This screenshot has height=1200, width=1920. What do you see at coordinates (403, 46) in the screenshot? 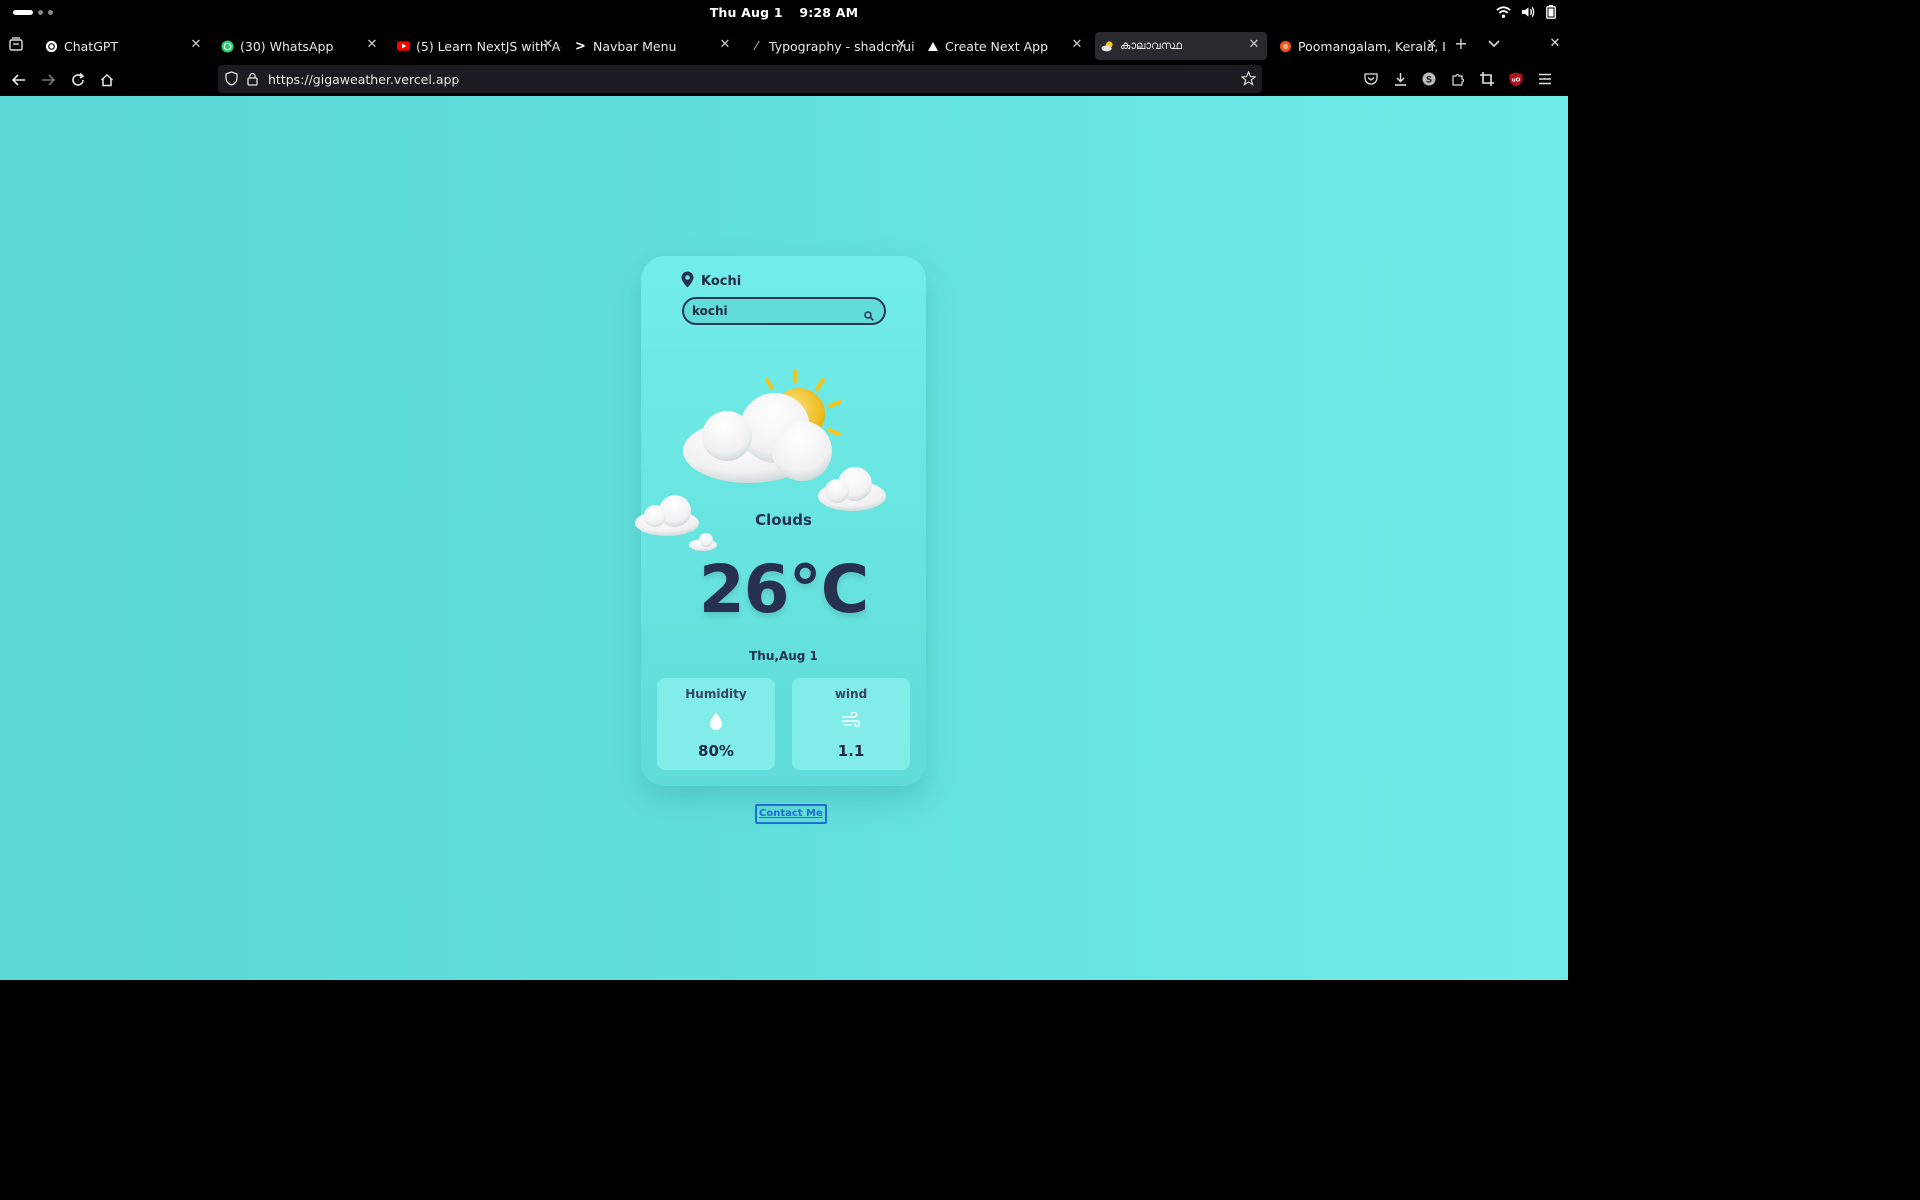
I see `youtube-icon` at bounding box center [403, 46].